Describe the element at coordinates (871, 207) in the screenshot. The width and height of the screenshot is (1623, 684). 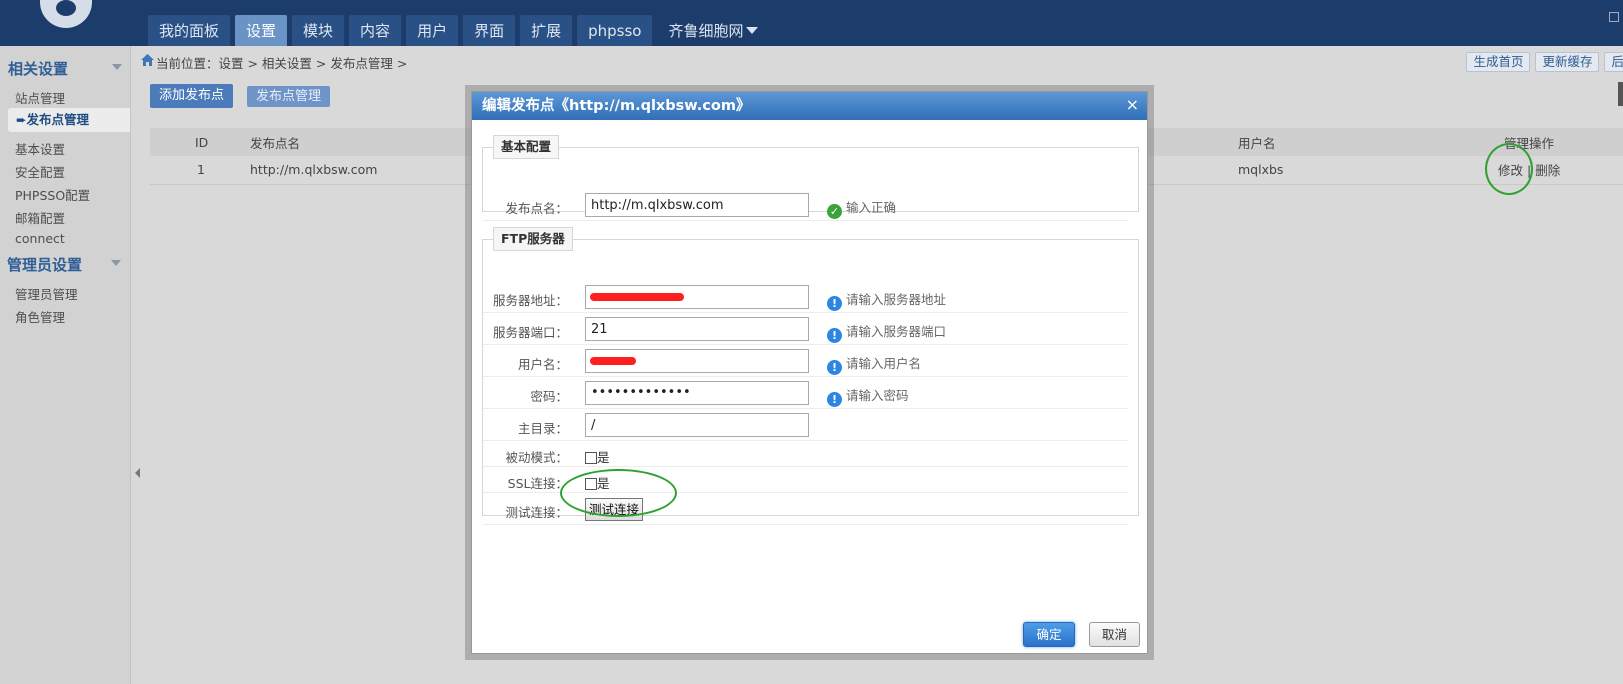
I see `hint-text: 输入正确` at that location.